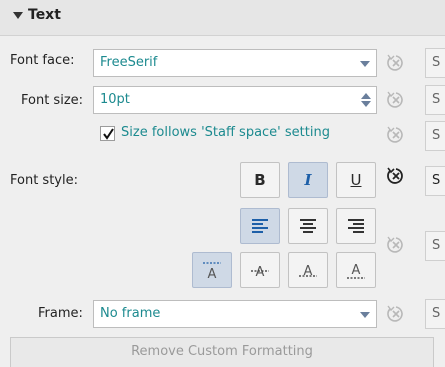 This screenshot has width=445, height=367. I want to click on frame-label: Frame:, so click(60, 313).